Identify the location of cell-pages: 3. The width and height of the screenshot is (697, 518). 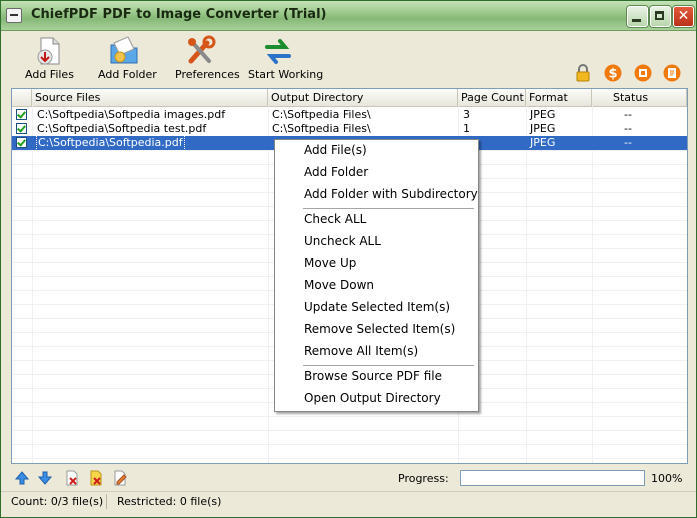
(466, 114).